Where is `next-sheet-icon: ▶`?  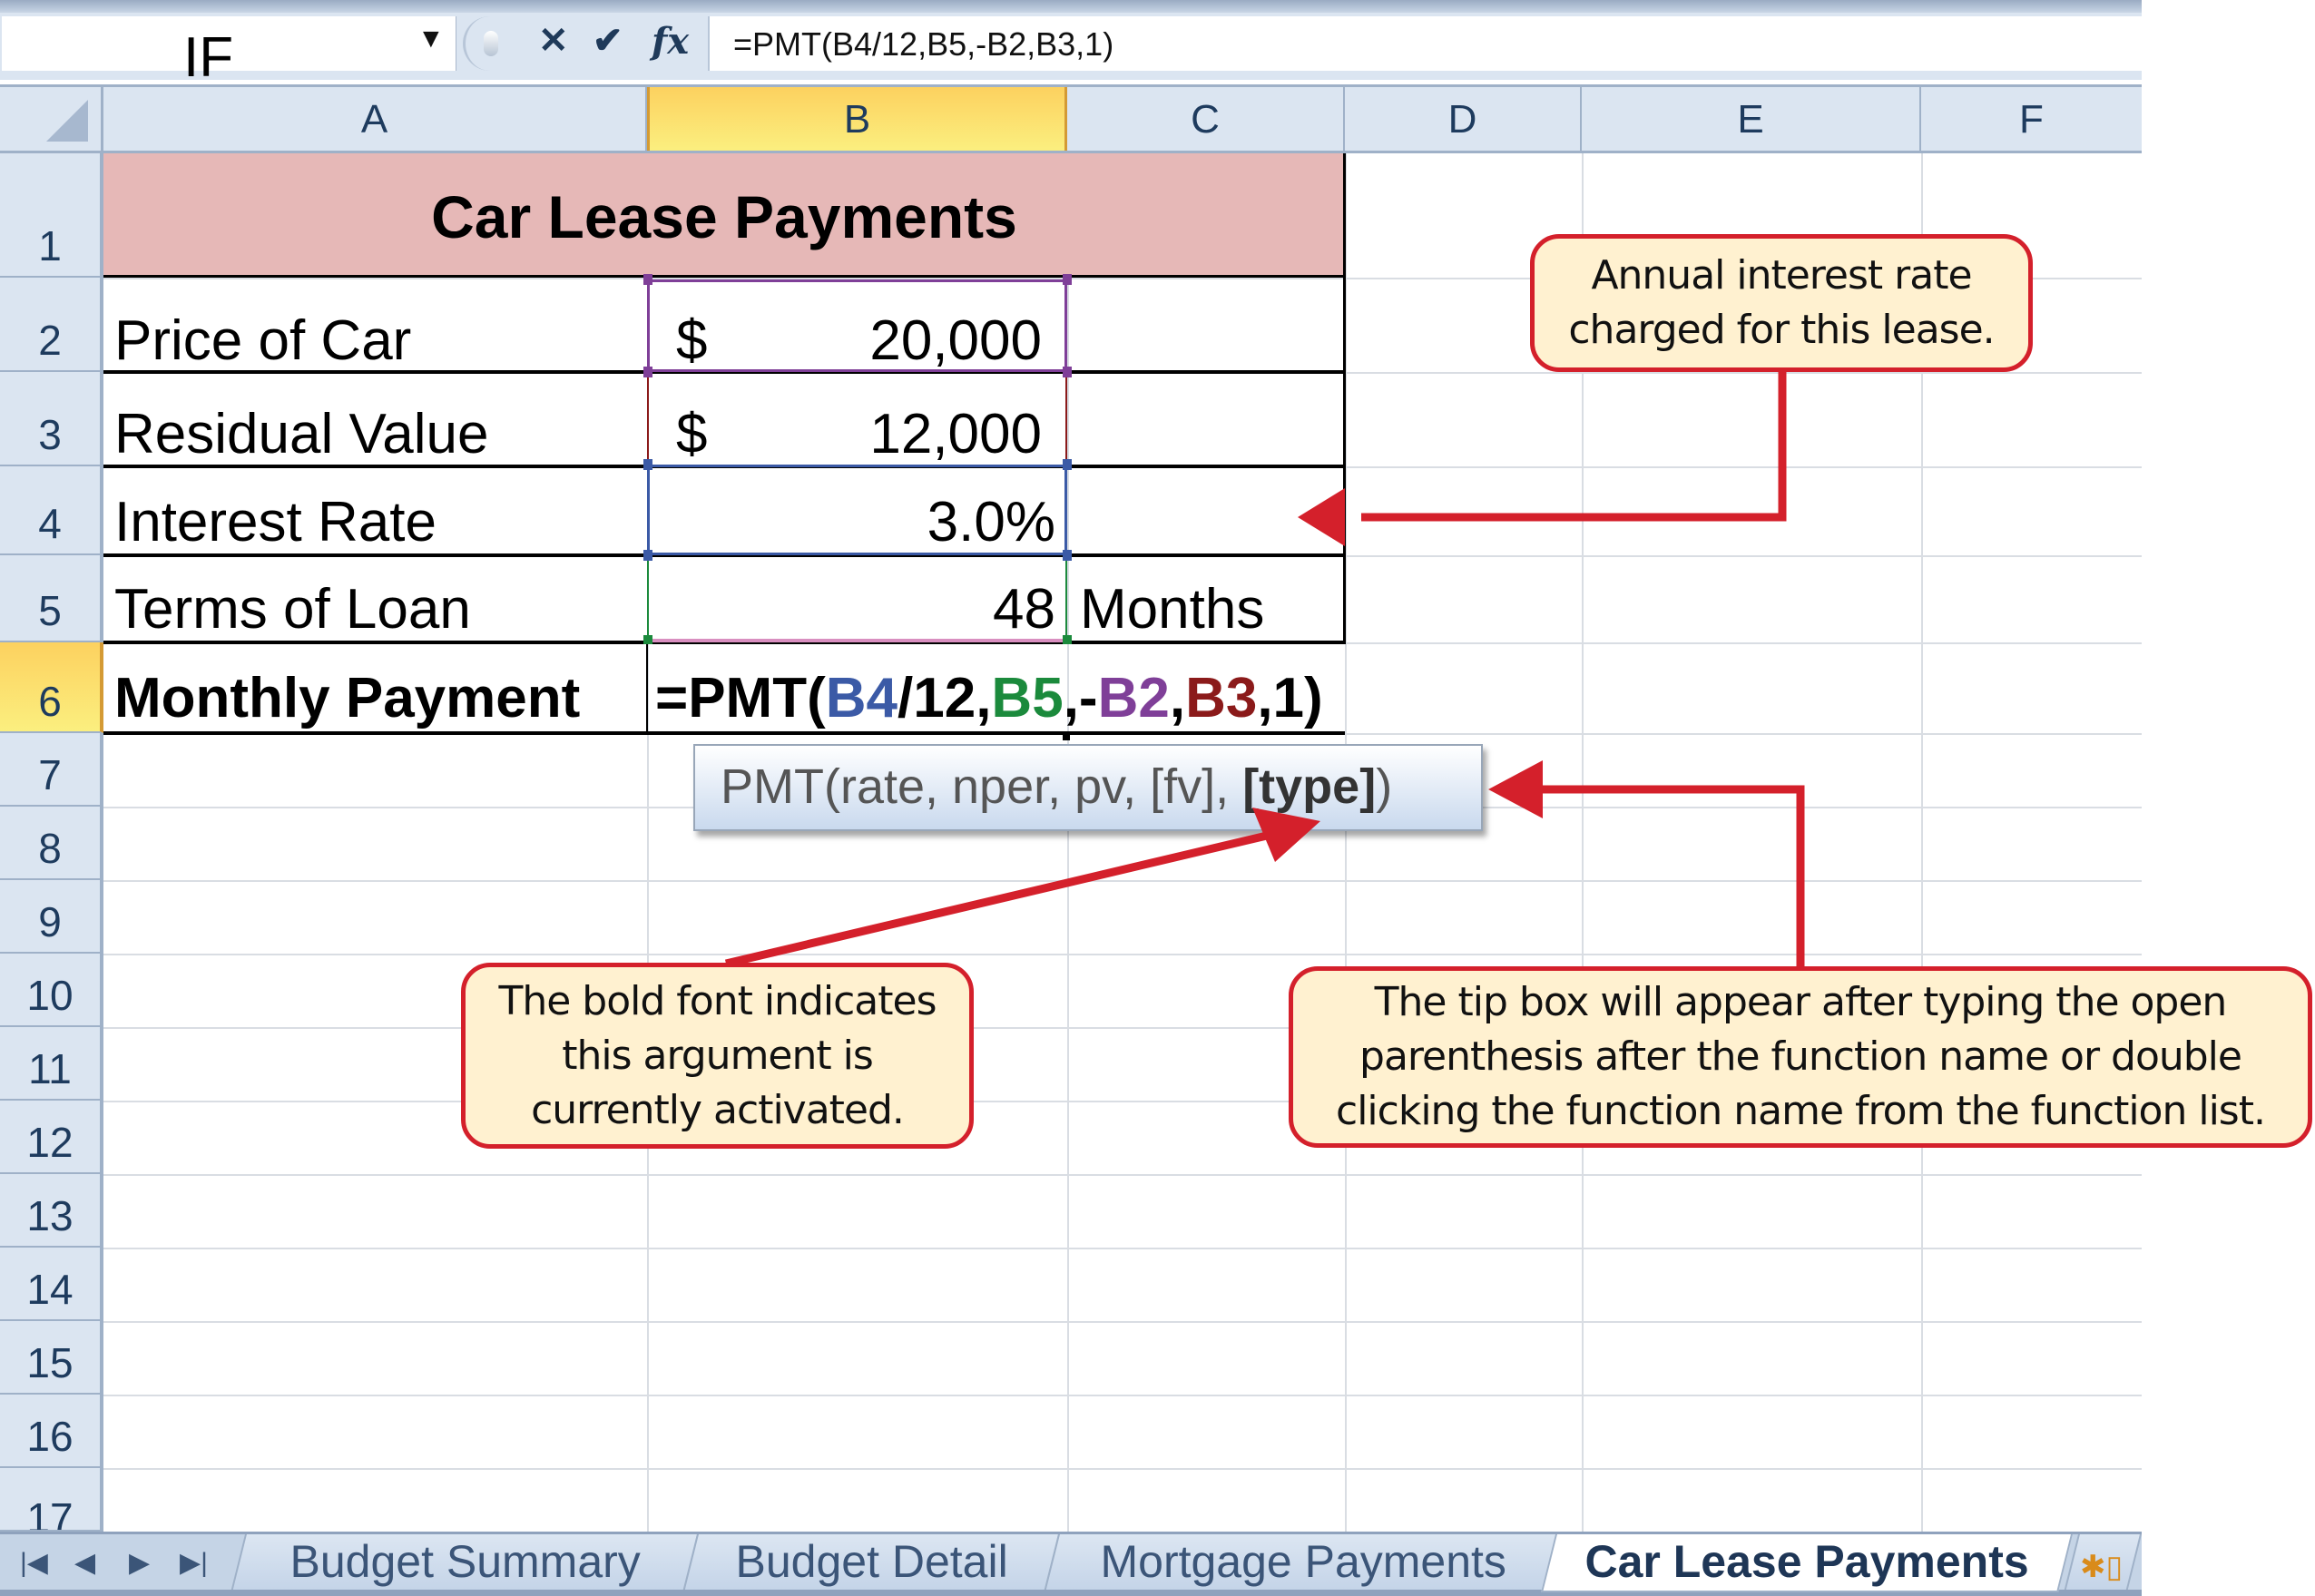
next-sheet-icon: ▶ is located at coordinates (139, 1563).